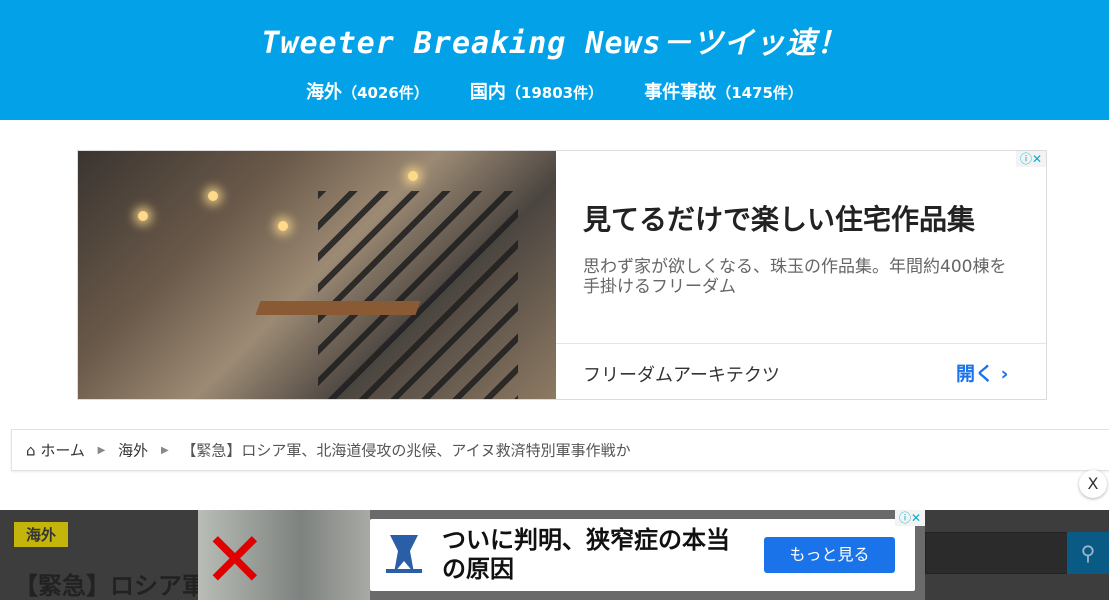 This screenshot has height=604, width=1109. I want to click on ad-open-label: 開く, so click(975, 374).